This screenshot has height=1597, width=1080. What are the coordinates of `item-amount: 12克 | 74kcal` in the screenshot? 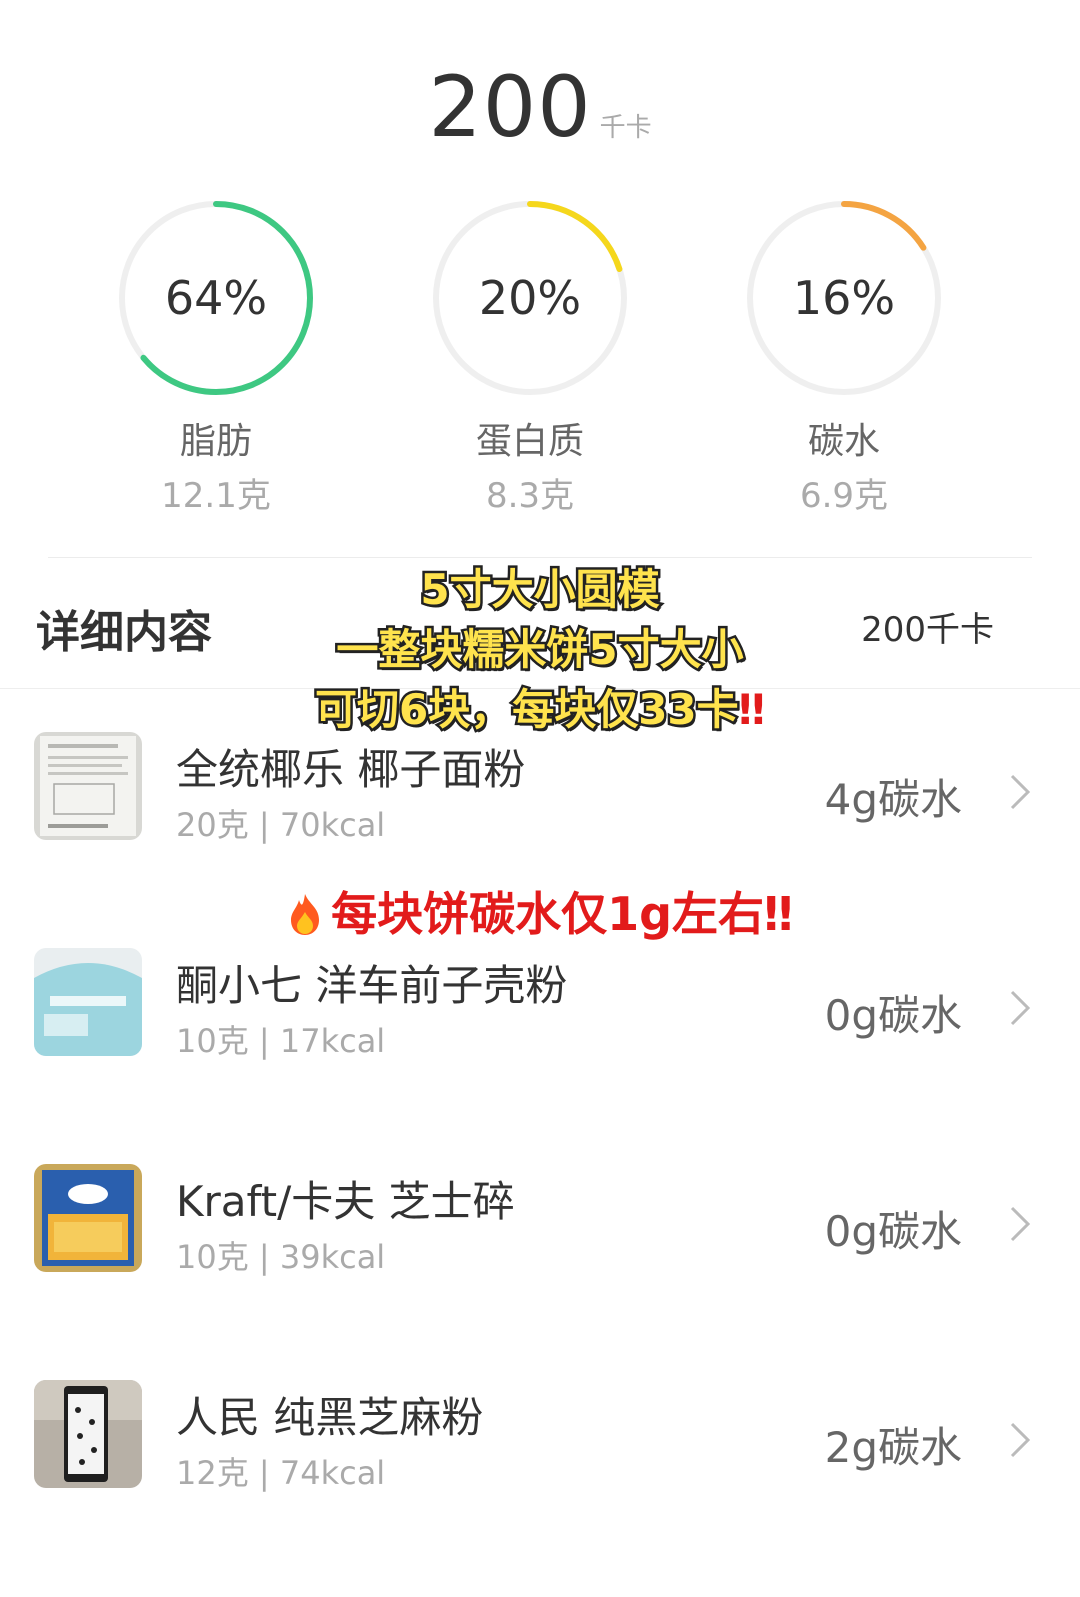 It's located at (281, 1473).